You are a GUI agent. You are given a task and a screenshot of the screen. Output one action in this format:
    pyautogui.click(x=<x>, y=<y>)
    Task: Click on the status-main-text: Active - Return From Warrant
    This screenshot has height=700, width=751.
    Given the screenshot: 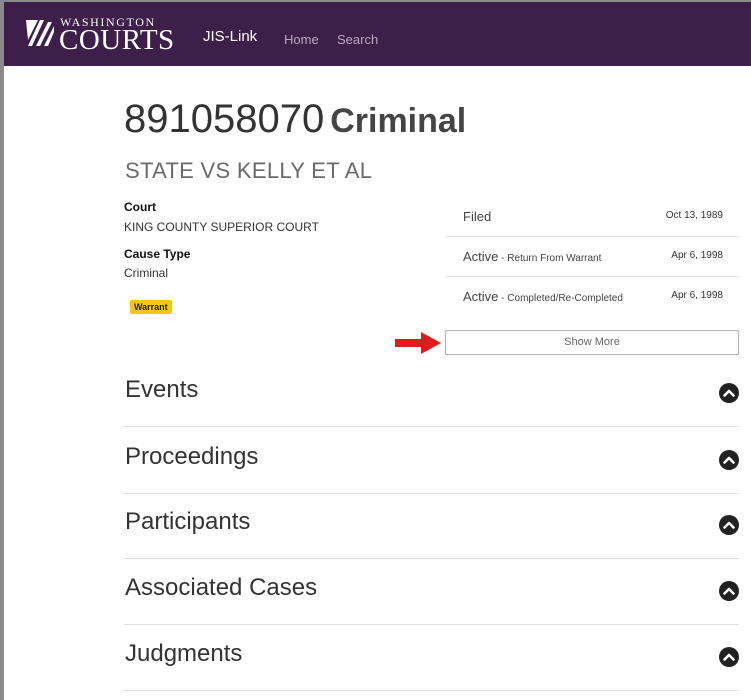 What is the action you would take?
    pyautogui.click(x=532, y=256)
    